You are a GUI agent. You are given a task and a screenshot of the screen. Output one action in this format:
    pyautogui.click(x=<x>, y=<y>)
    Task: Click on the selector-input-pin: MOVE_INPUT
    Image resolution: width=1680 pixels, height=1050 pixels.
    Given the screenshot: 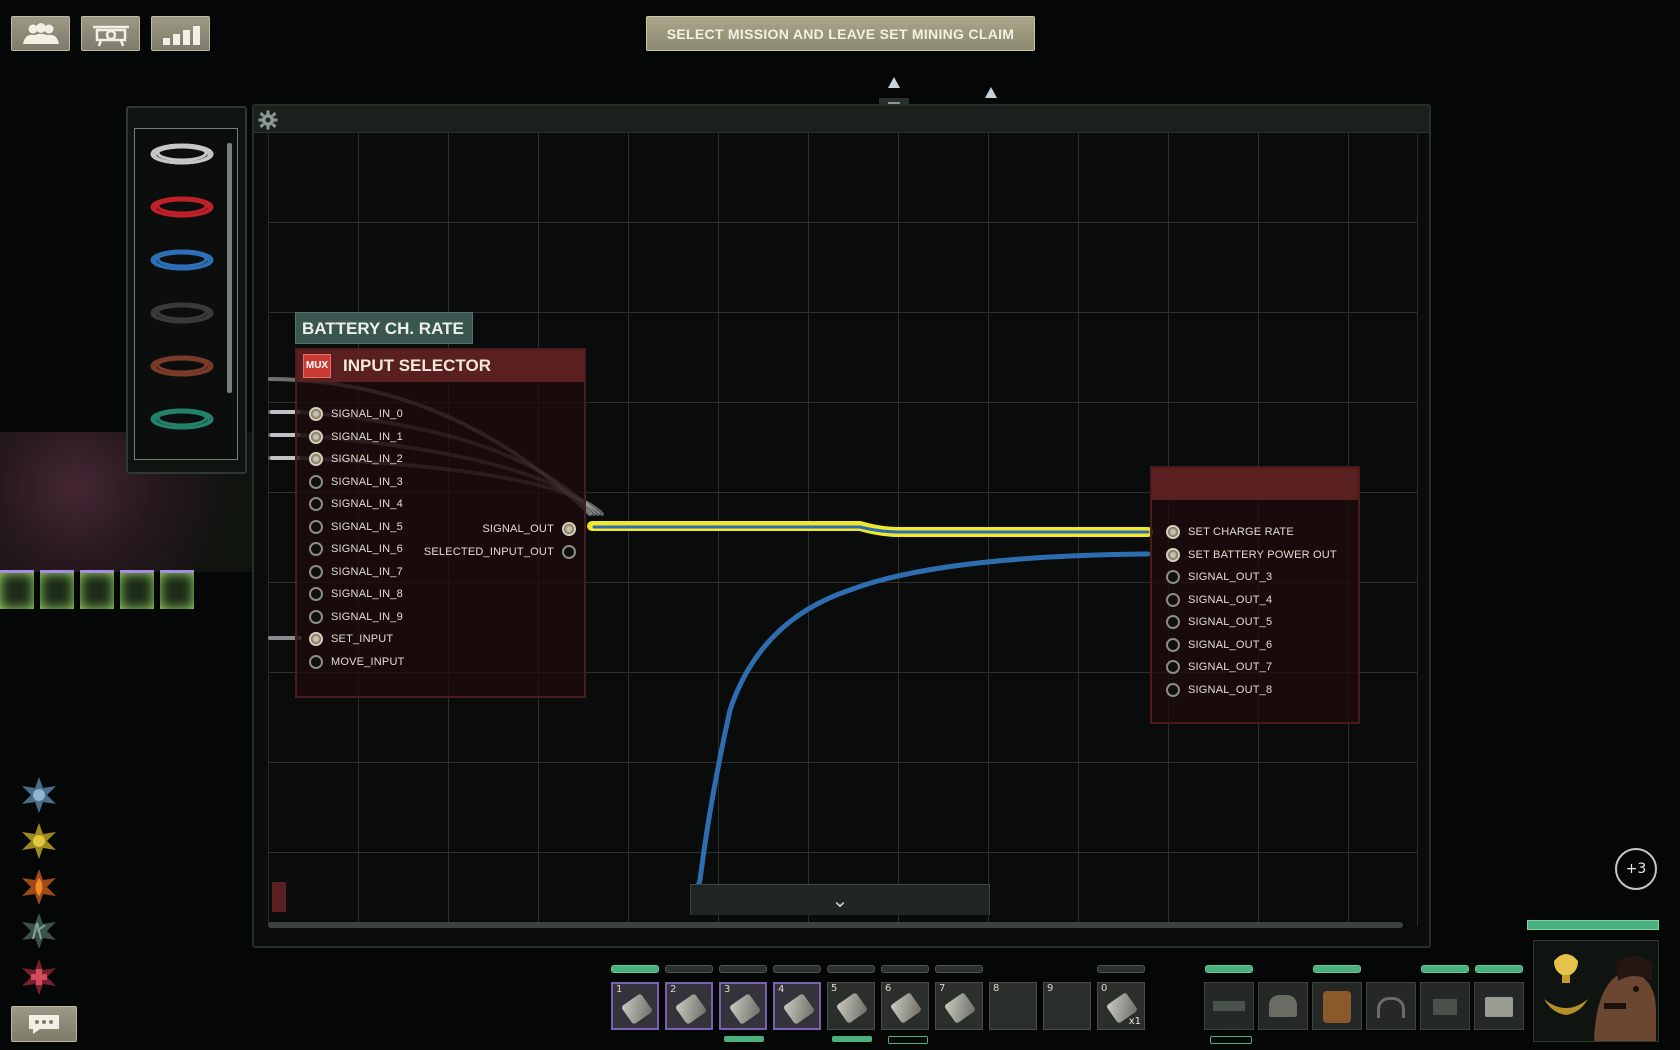 What is the action you would take?
    pyautogui.click(x=357, y=662)
    